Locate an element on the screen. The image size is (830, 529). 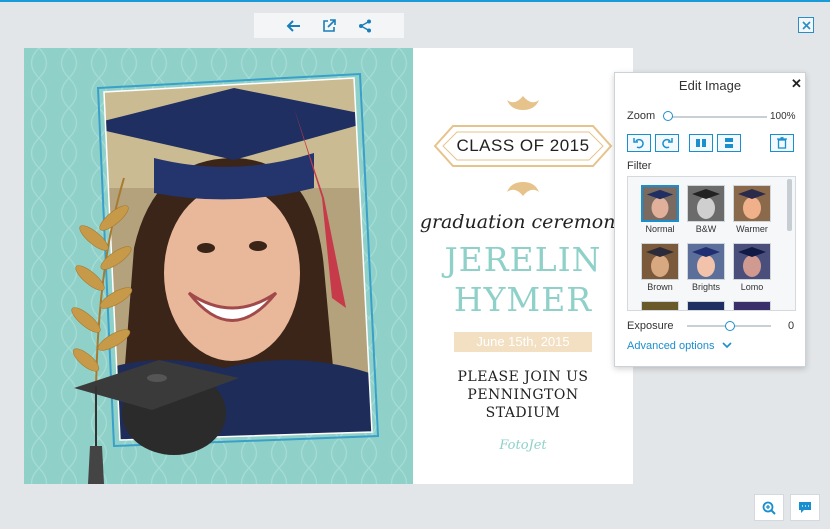
exposure-label: Exposure is located at coordinates (650, 326).